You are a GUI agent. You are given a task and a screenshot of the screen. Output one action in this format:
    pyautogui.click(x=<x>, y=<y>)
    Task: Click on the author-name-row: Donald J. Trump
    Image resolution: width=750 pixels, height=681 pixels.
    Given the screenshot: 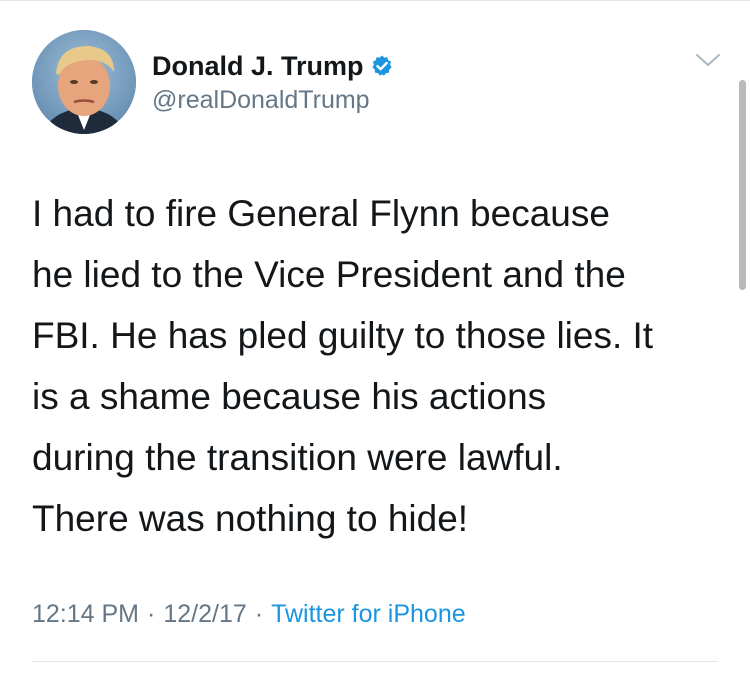 What is the action you would take?
    pyautogui.click(x=273, y=66)
    